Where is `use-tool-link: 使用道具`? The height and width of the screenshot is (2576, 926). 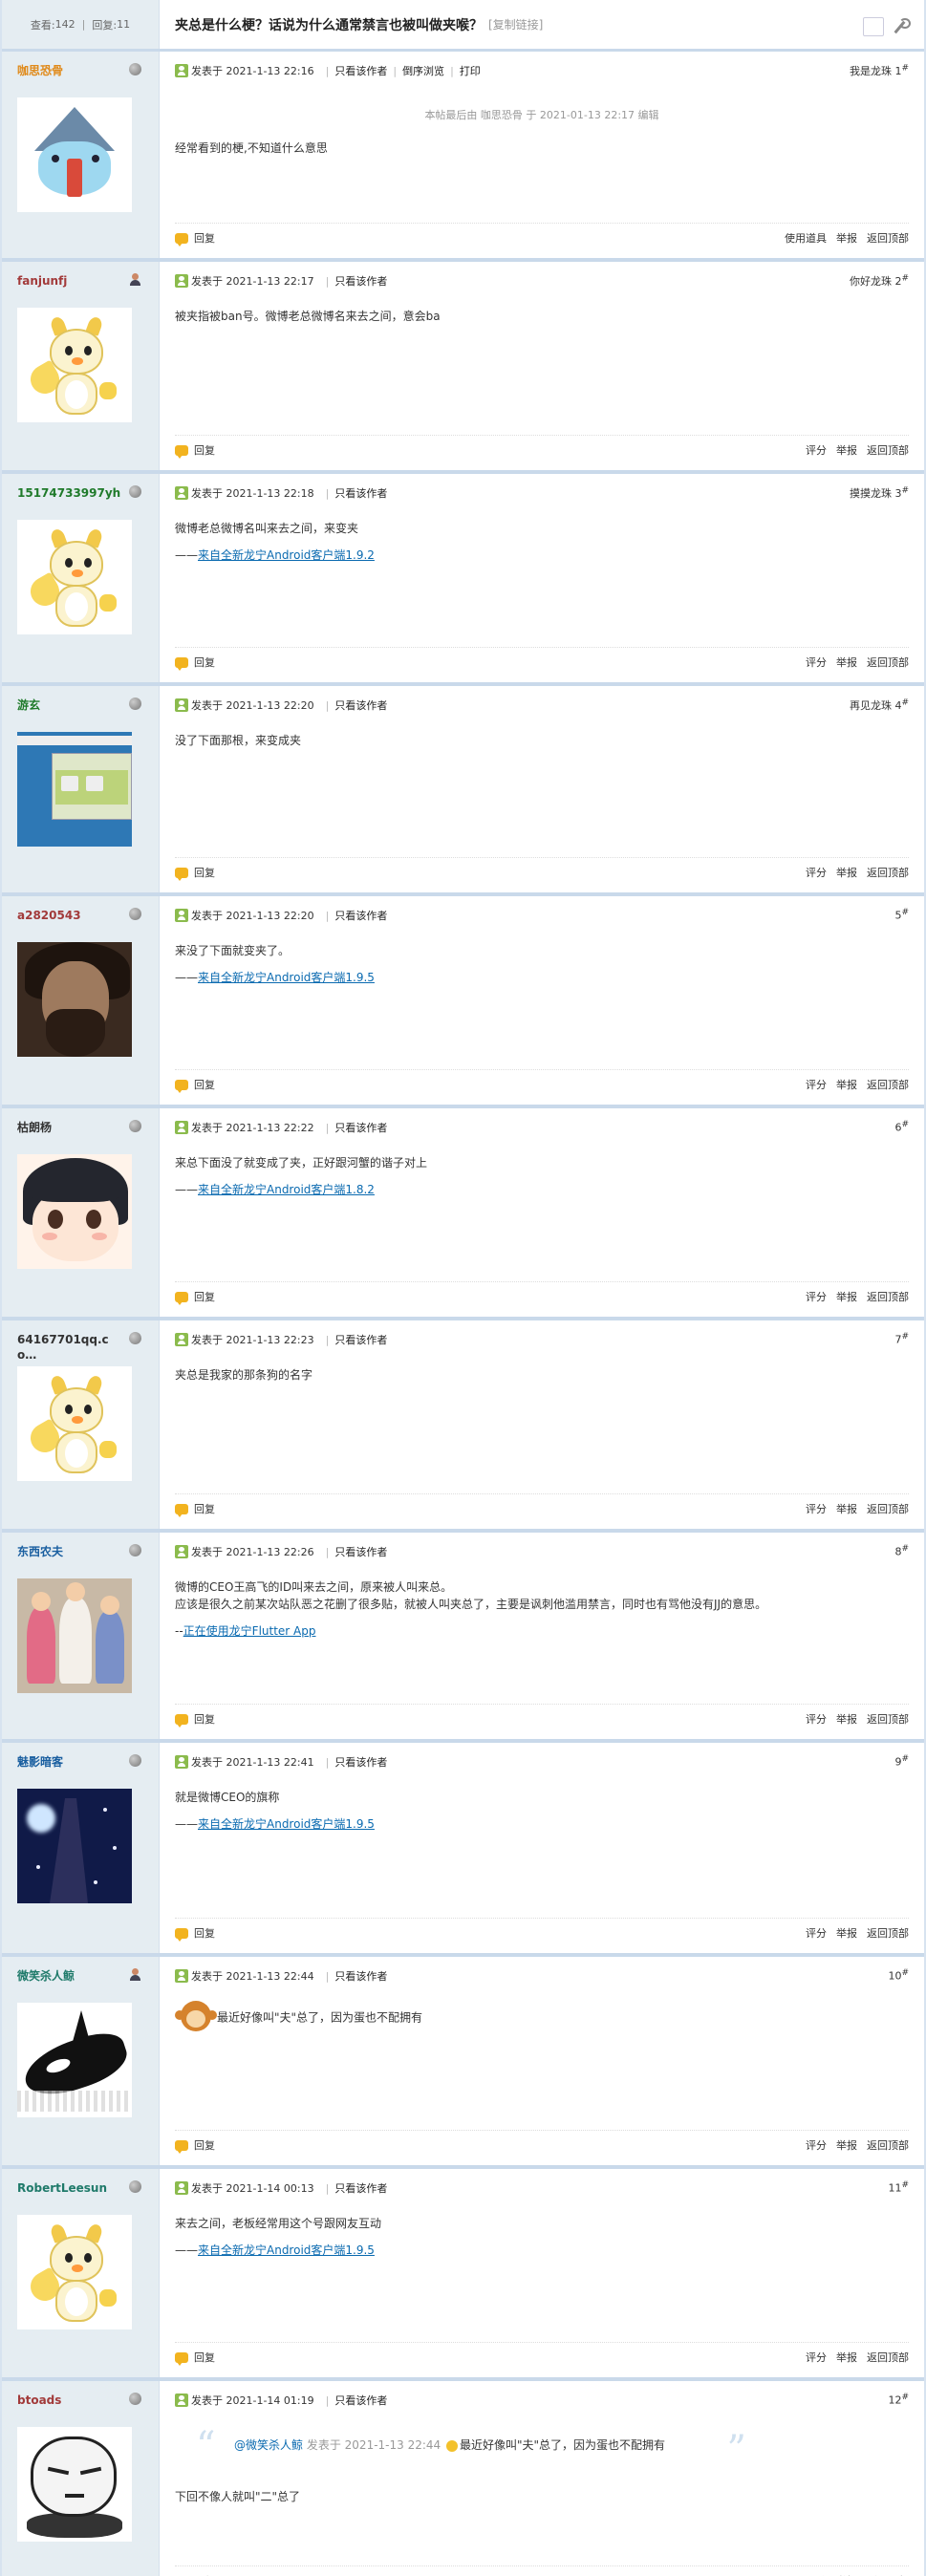
use-tool-link: 使用道具 is located at coordinates (806, 238).